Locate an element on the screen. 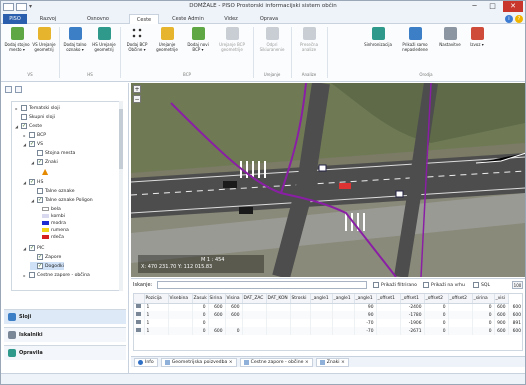 The width and height of the screenshot is (526, 385). show-only-button: Prikaži samo nepasledene is located at coordinates (415, 39).